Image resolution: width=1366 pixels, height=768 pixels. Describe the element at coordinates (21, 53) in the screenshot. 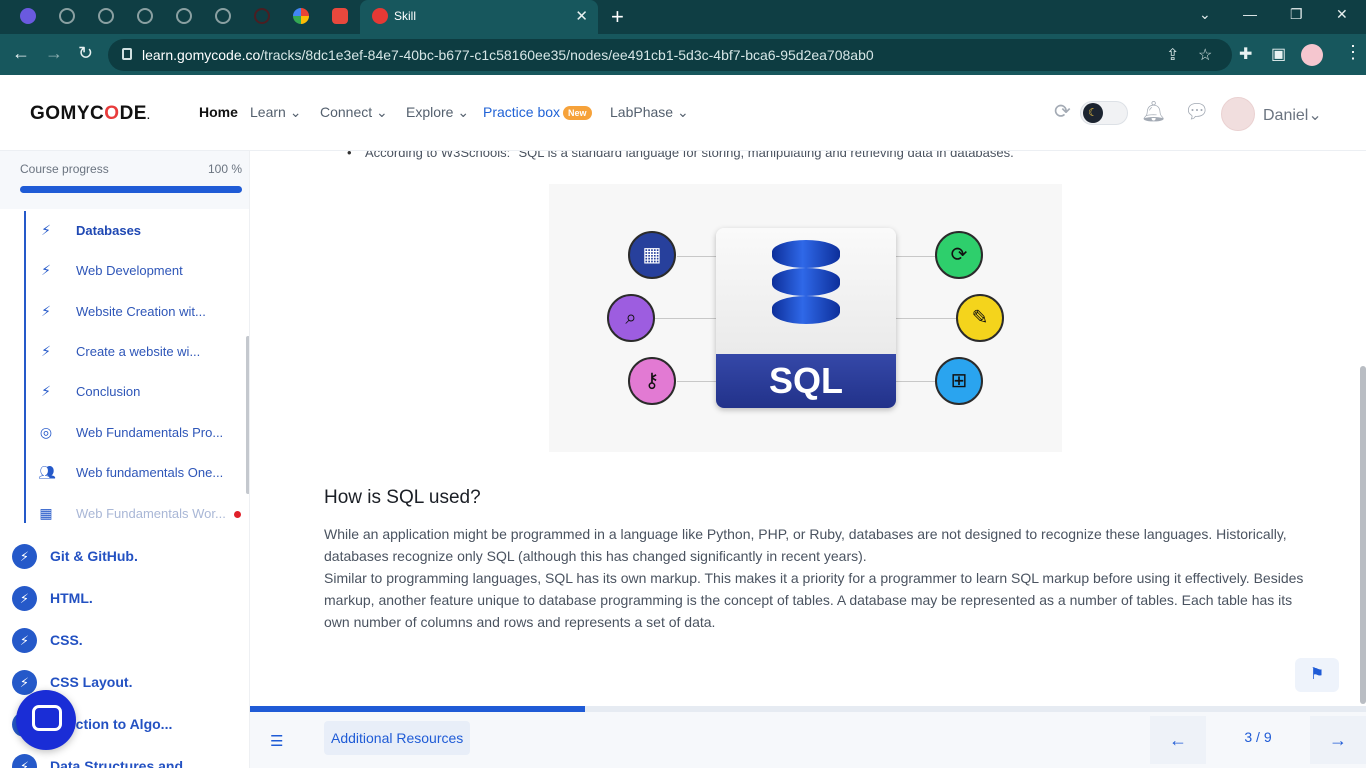

I see `back-icon: ←` at that location.